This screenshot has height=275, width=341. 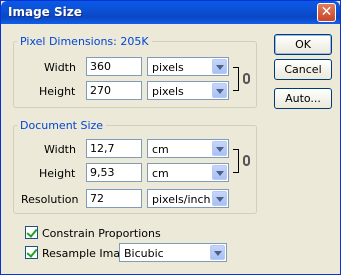 I want to click on doc-height-unit-value: cm, so click(x=160, y=173).